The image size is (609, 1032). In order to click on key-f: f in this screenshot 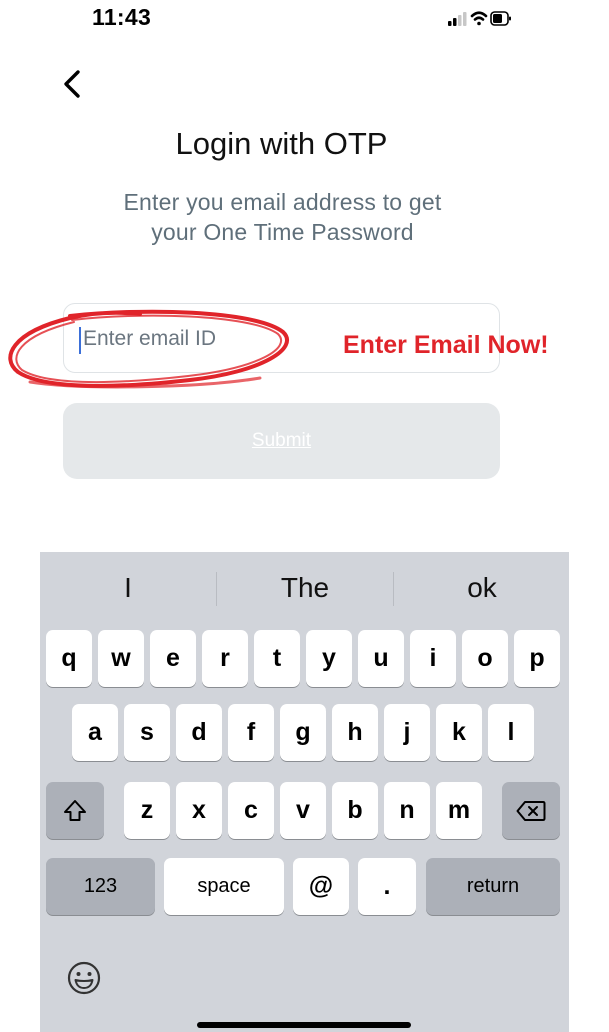, I will do `click(251, 732)`.